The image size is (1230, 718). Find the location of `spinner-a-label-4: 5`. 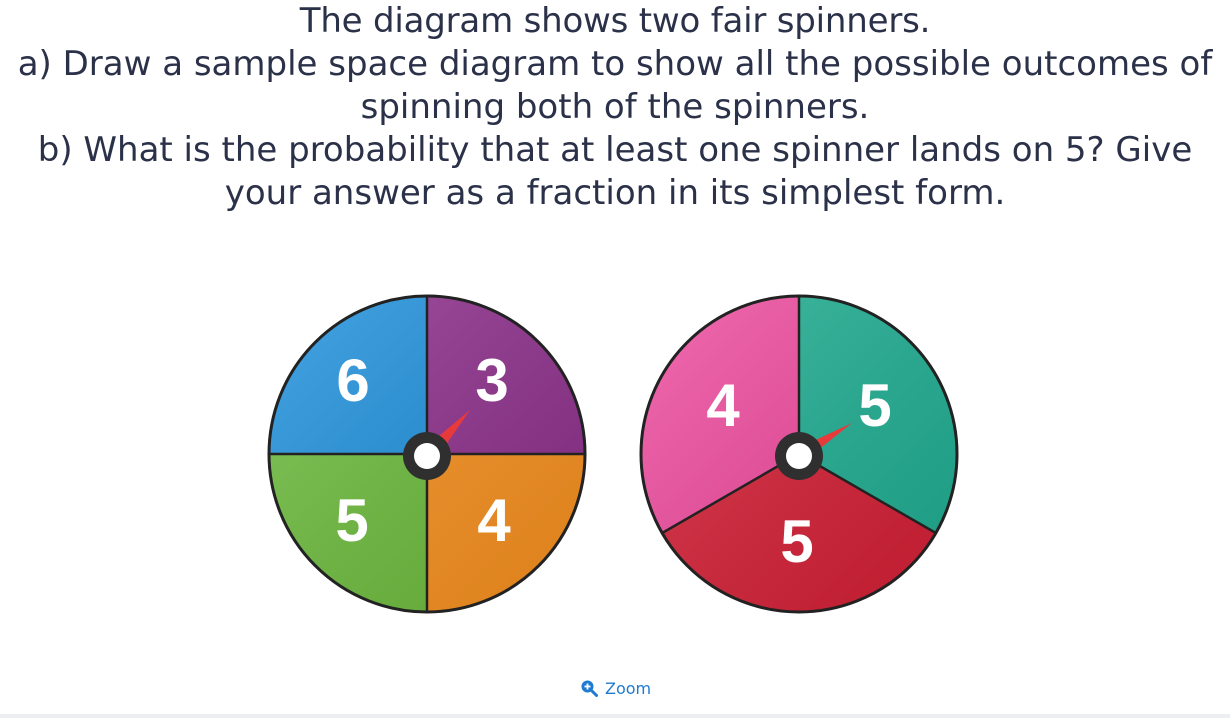

spinner-a-label-4: 5 is located at coordinates (351, 520).